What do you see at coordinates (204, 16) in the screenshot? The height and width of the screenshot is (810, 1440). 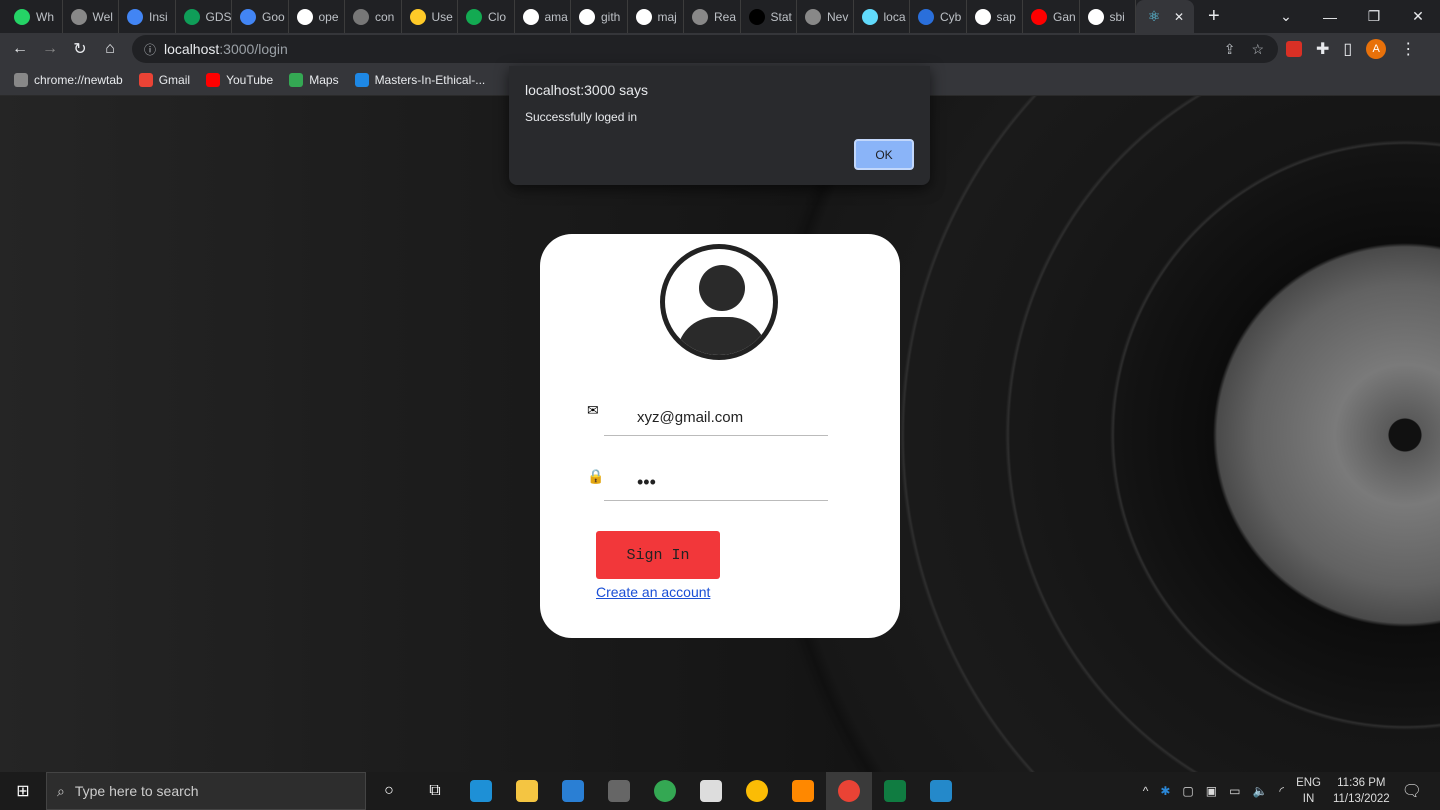 I see `tab: GDS` at bounding box center [204, 16].